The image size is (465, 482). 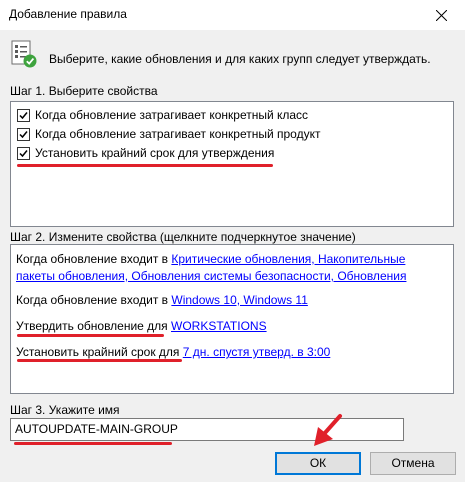 I want to click on window-title: Добавление правила, so click(x=68, y=14).